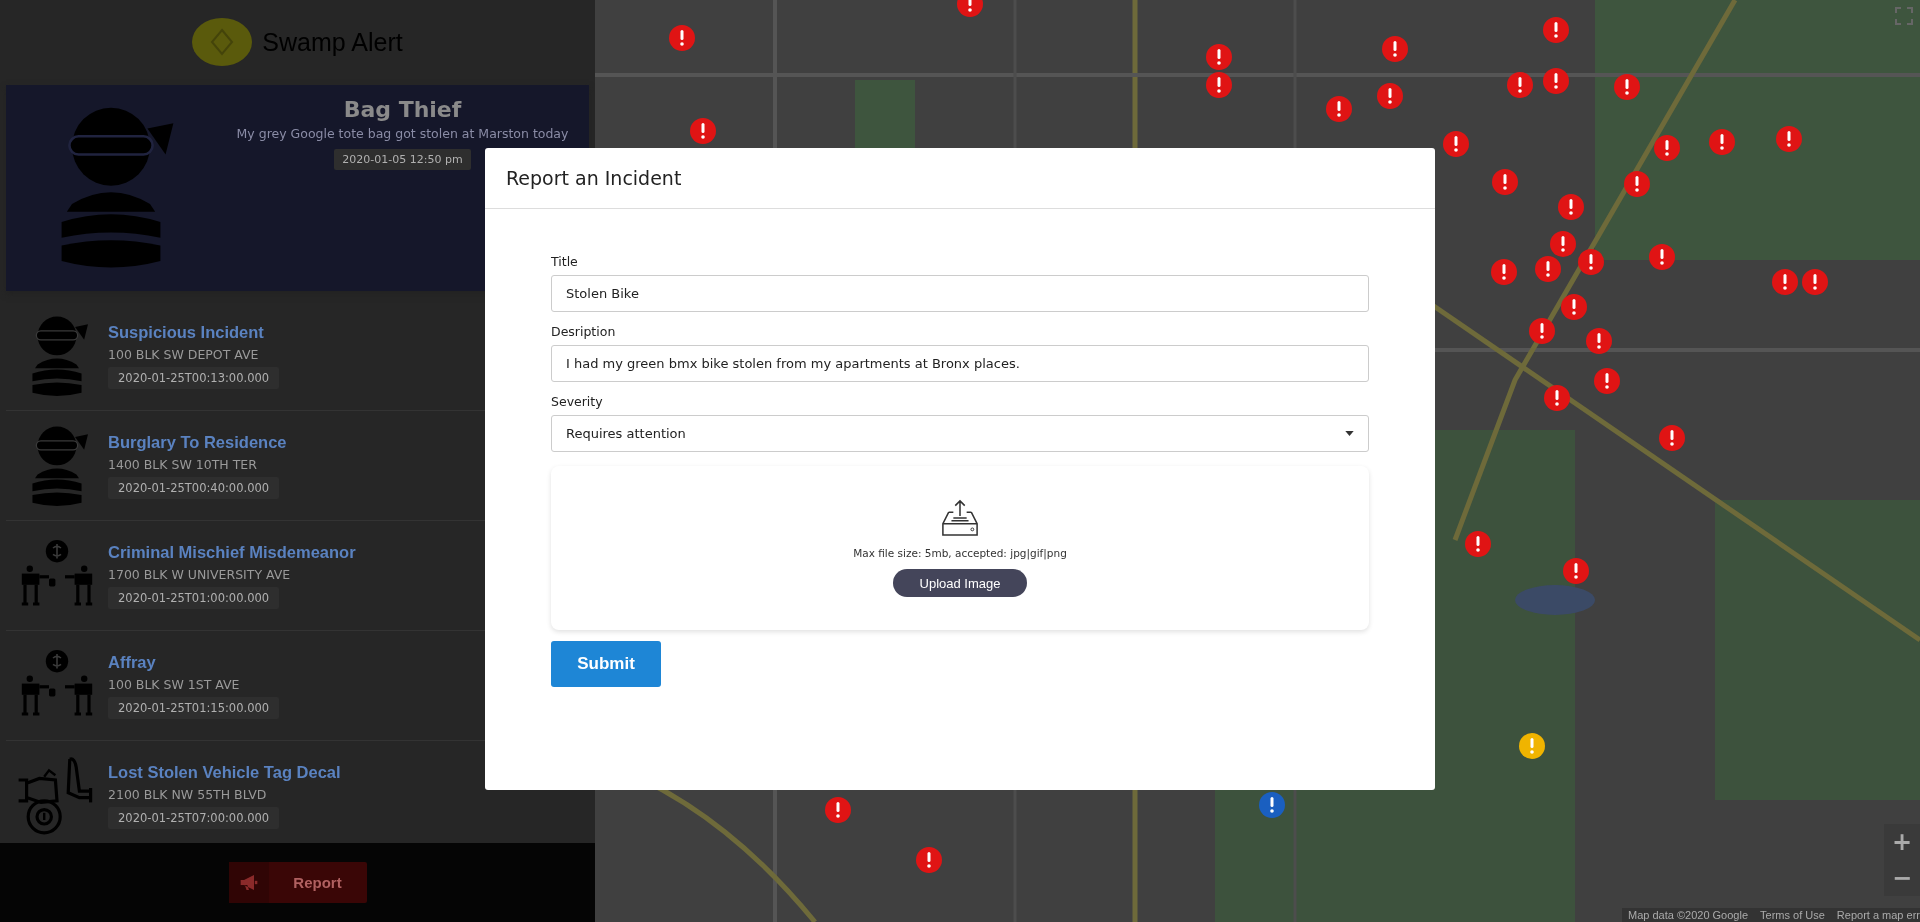 The height and width of the screenshot is (922, 1920). Describe the element at coordinates (960, 583) in the screenshot. I see `upload-image-button: Upload Image` at that location.